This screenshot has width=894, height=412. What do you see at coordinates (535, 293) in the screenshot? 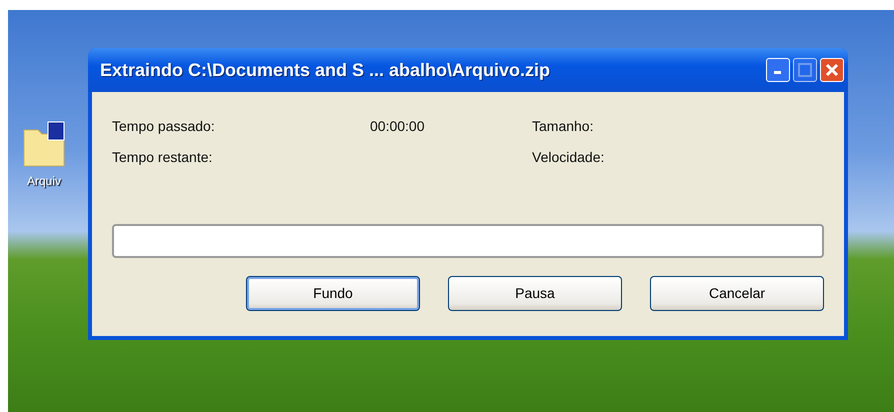
I see `dialog-button: Pausa` at bounding box center [535, 293].